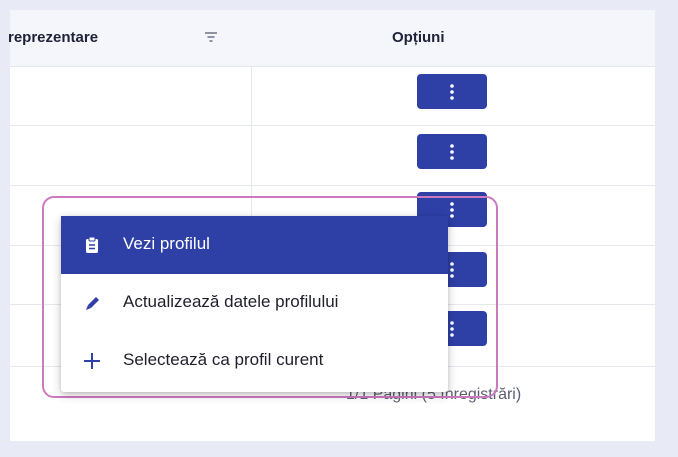 The width and height of the screenshot is (678, 457). What do you see at coordinates (223, 359) in the screenshot?
I see `menu-item-label: Selectează ca profil curent` at bounding box center [223, 359].